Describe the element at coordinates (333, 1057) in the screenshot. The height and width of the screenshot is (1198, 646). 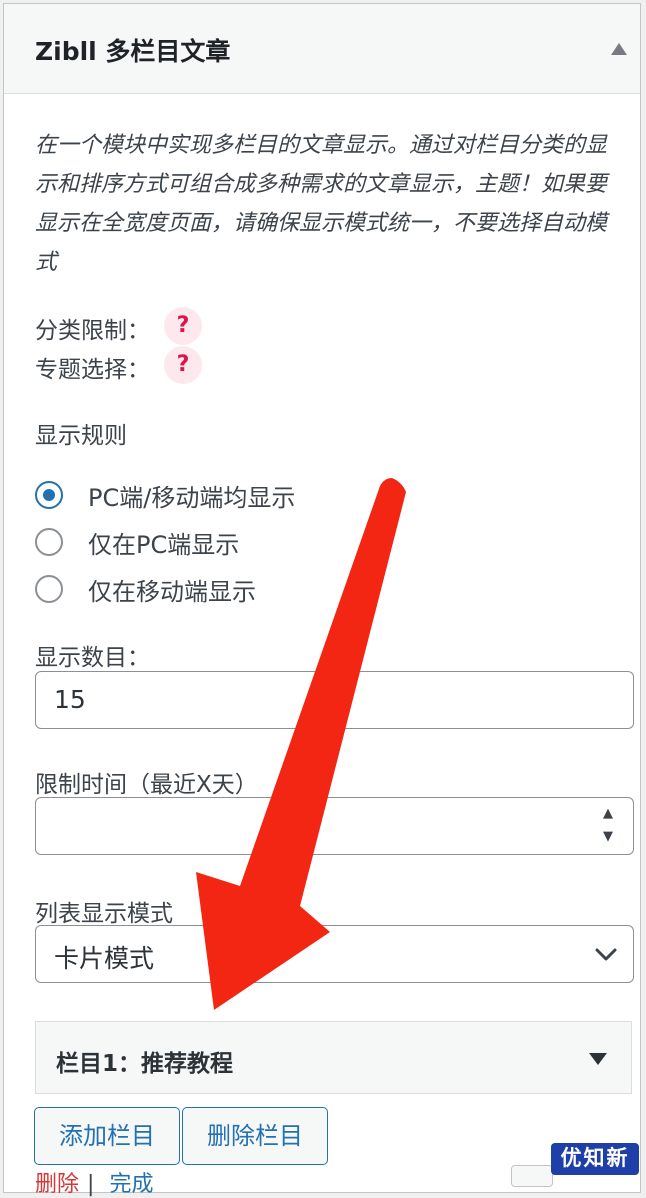
I see `column-1-header: 栏目1：推荐教程` at that location.